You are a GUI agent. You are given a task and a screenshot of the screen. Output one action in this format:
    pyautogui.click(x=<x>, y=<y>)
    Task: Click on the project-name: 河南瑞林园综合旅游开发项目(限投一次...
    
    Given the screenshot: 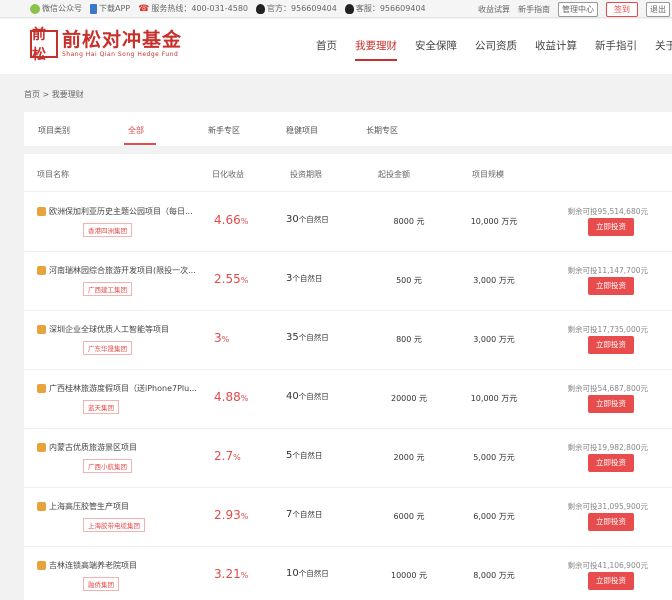 What is the action you would take?
    pyautogui.click(x=116, y=270)
    